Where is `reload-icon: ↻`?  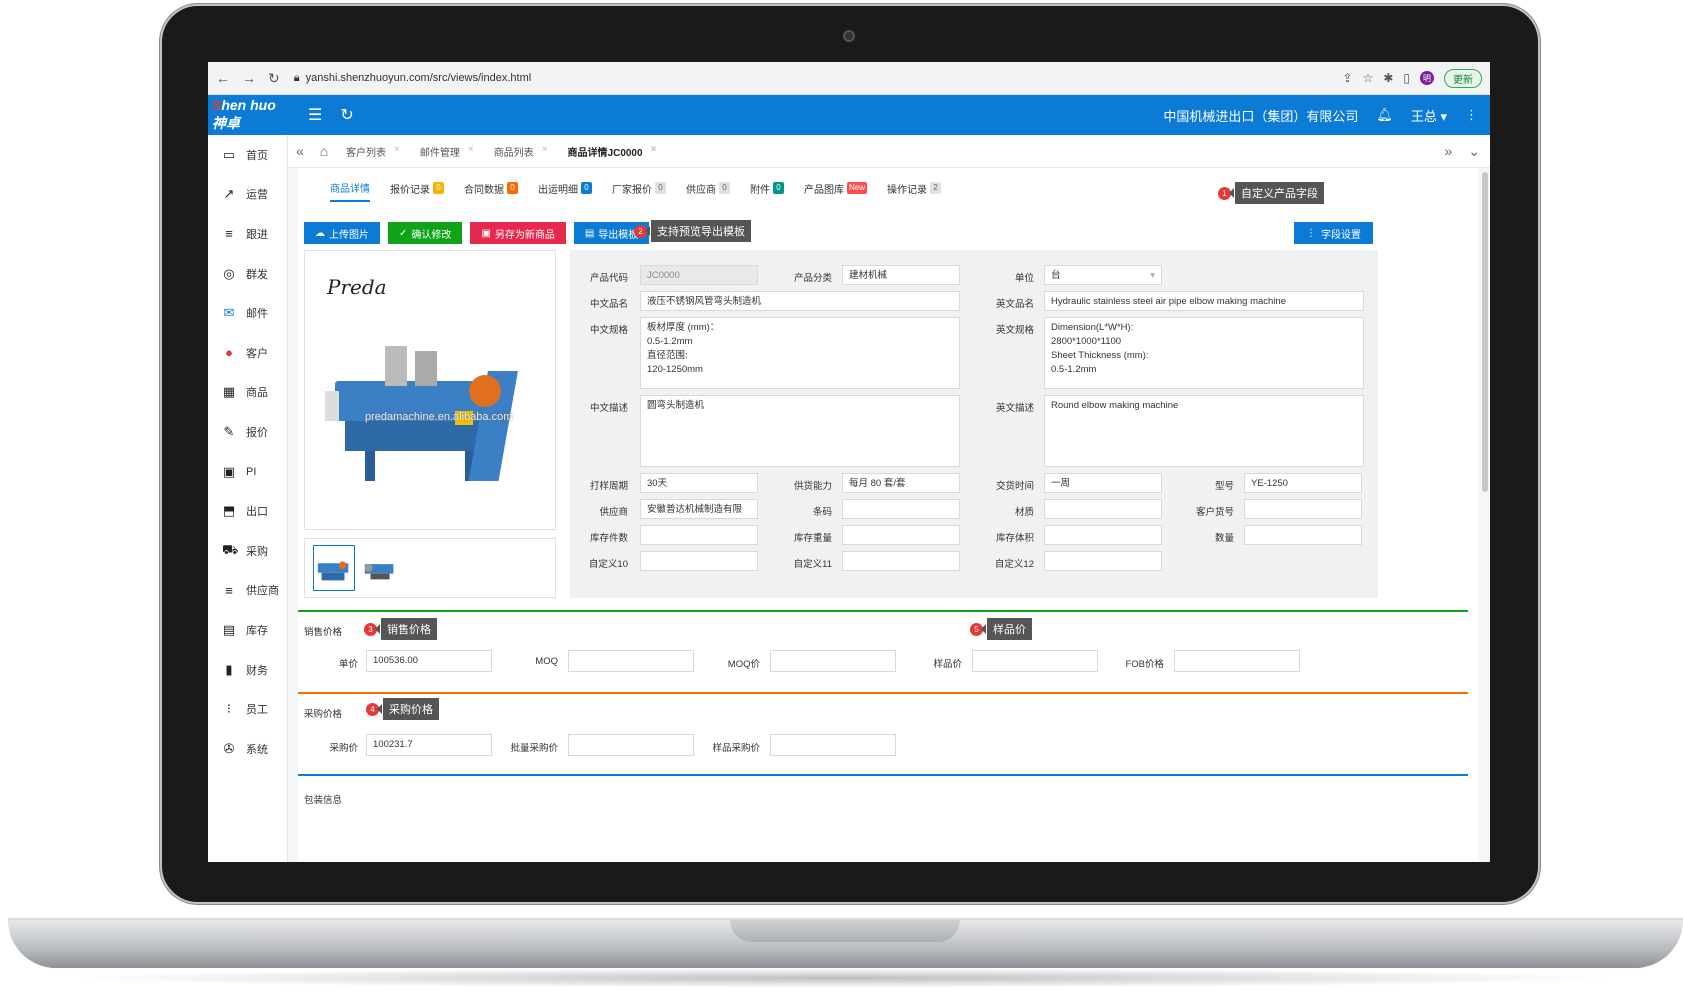 reload-icon: ↻ is located at coordinates (274, 78).